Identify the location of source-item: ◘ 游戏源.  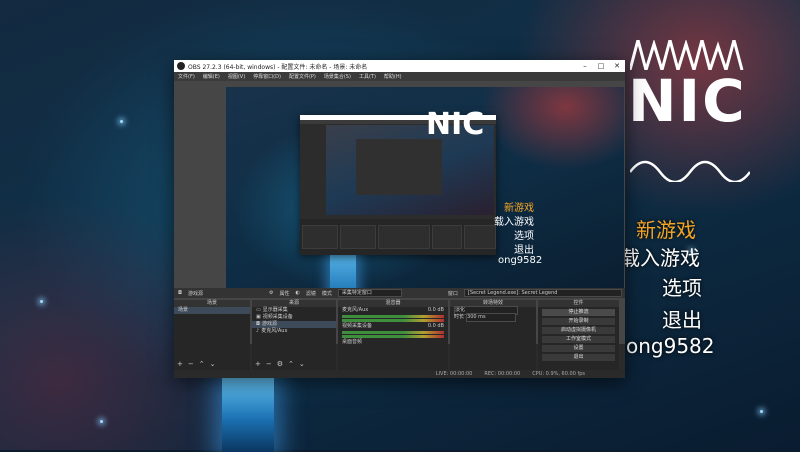
(294, 324).